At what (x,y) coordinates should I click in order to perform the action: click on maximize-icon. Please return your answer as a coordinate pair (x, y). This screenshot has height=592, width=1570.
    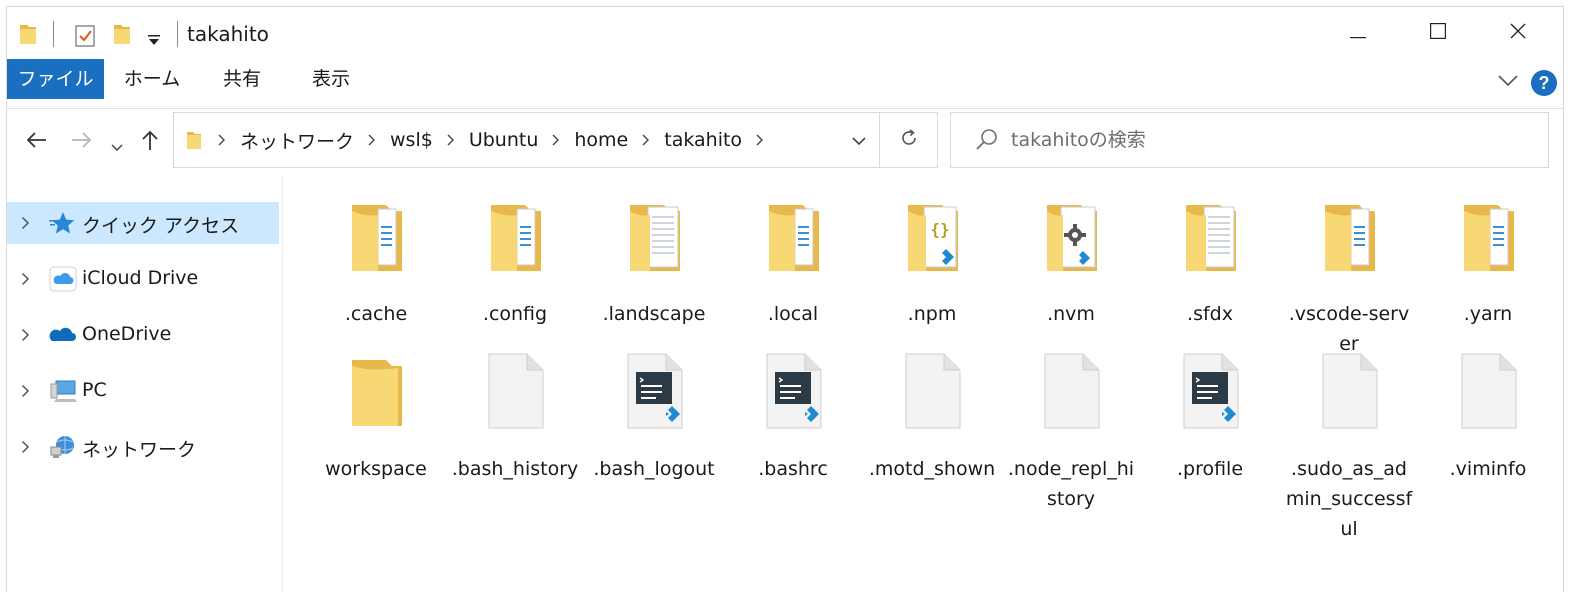
    Looking at the image, I should click on (1438, 33).